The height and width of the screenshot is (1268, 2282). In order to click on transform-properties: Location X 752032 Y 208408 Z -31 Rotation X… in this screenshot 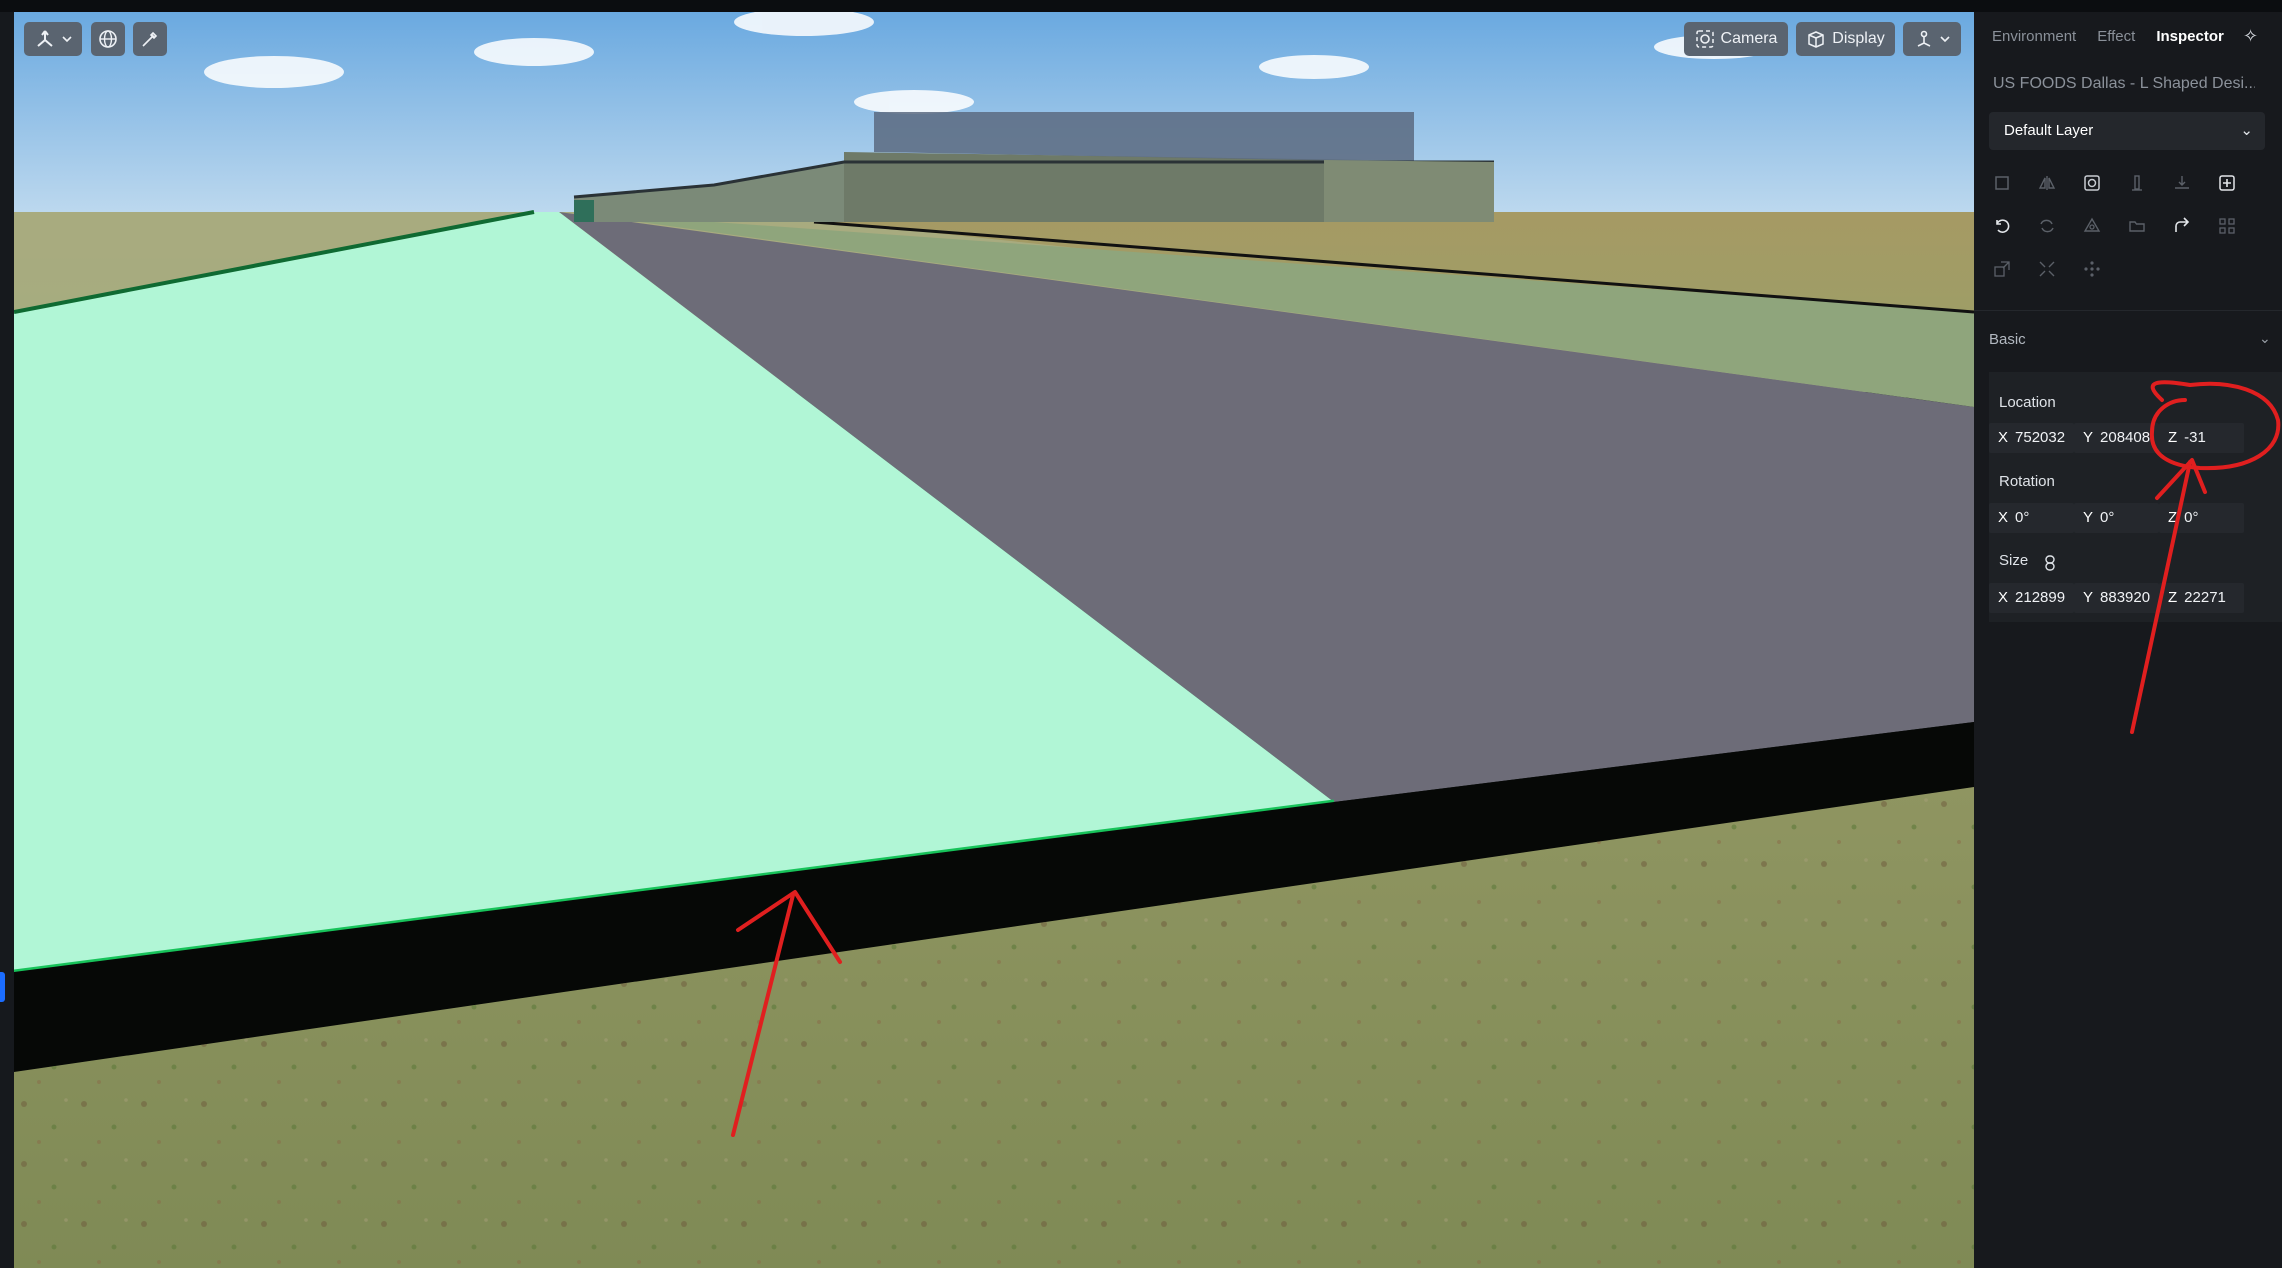, I will do `click(2135, 497)`.